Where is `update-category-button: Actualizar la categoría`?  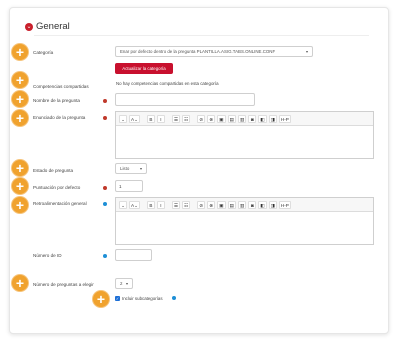
update-category-button: Actualizar la categoría is located at coordinates (144, 68).